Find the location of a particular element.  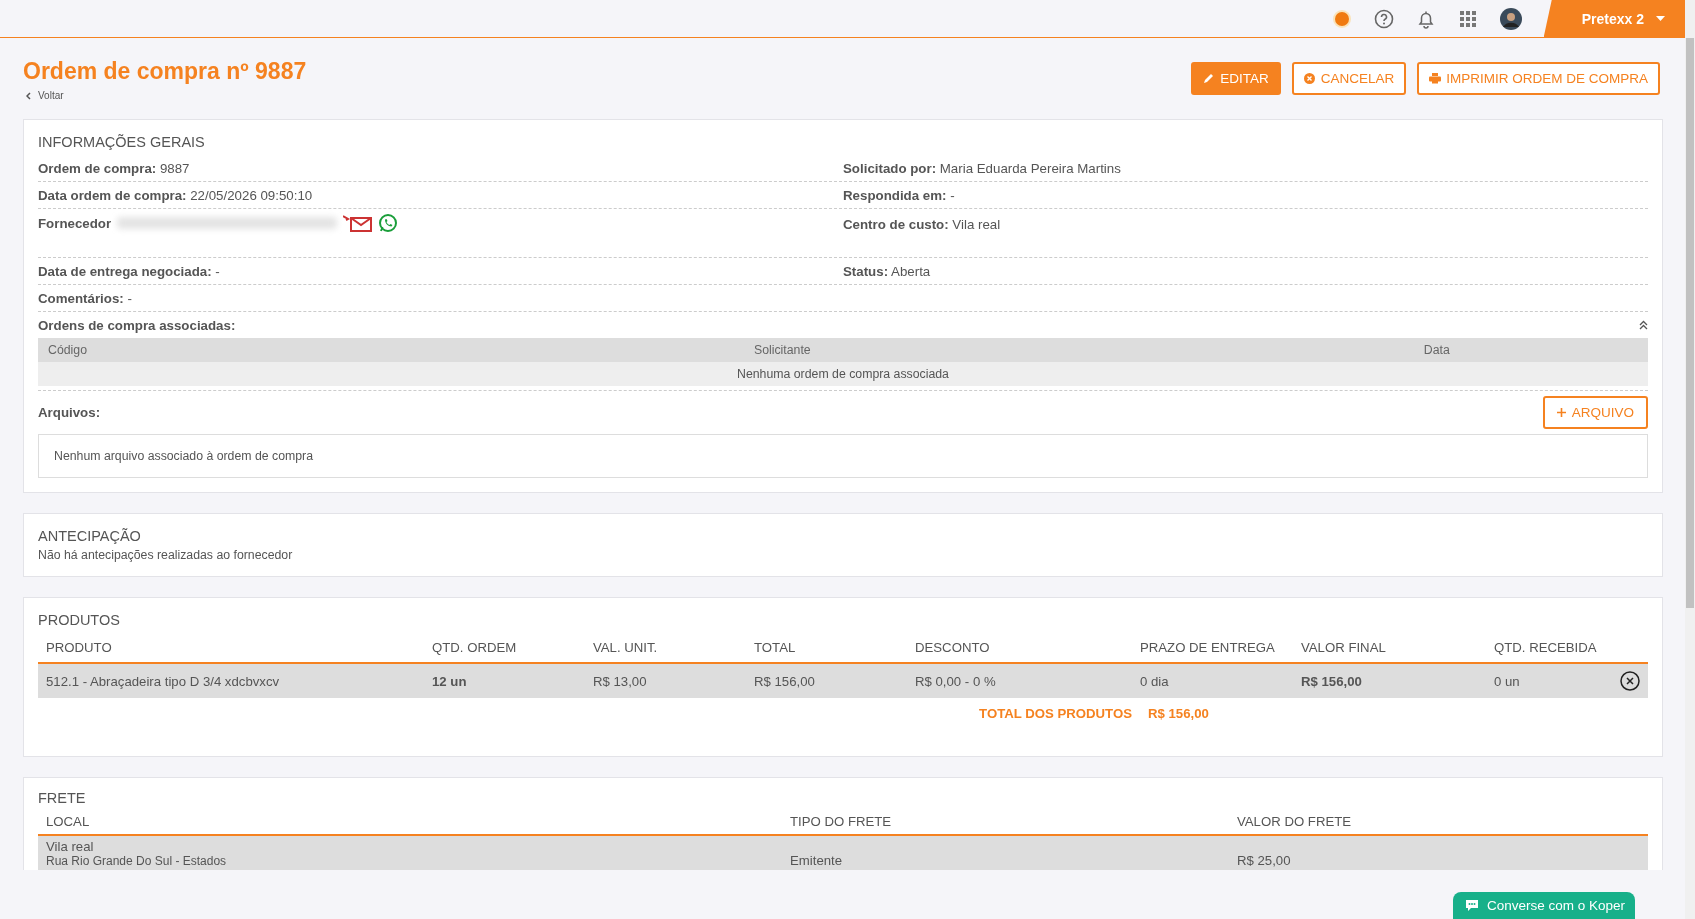

table-cell-text: Vila real is located at coordinates (70, 847).